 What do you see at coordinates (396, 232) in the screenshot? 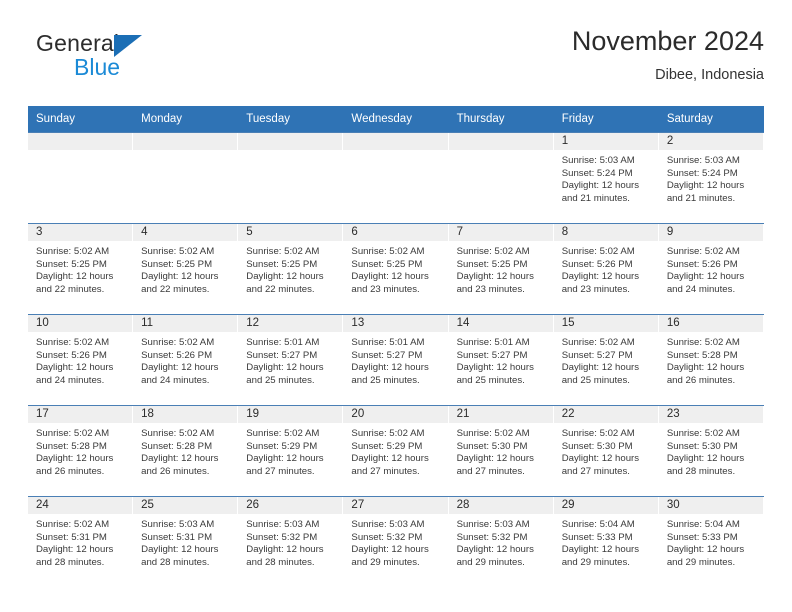
I see `day-number: 6` at bounding box center [396, 232].